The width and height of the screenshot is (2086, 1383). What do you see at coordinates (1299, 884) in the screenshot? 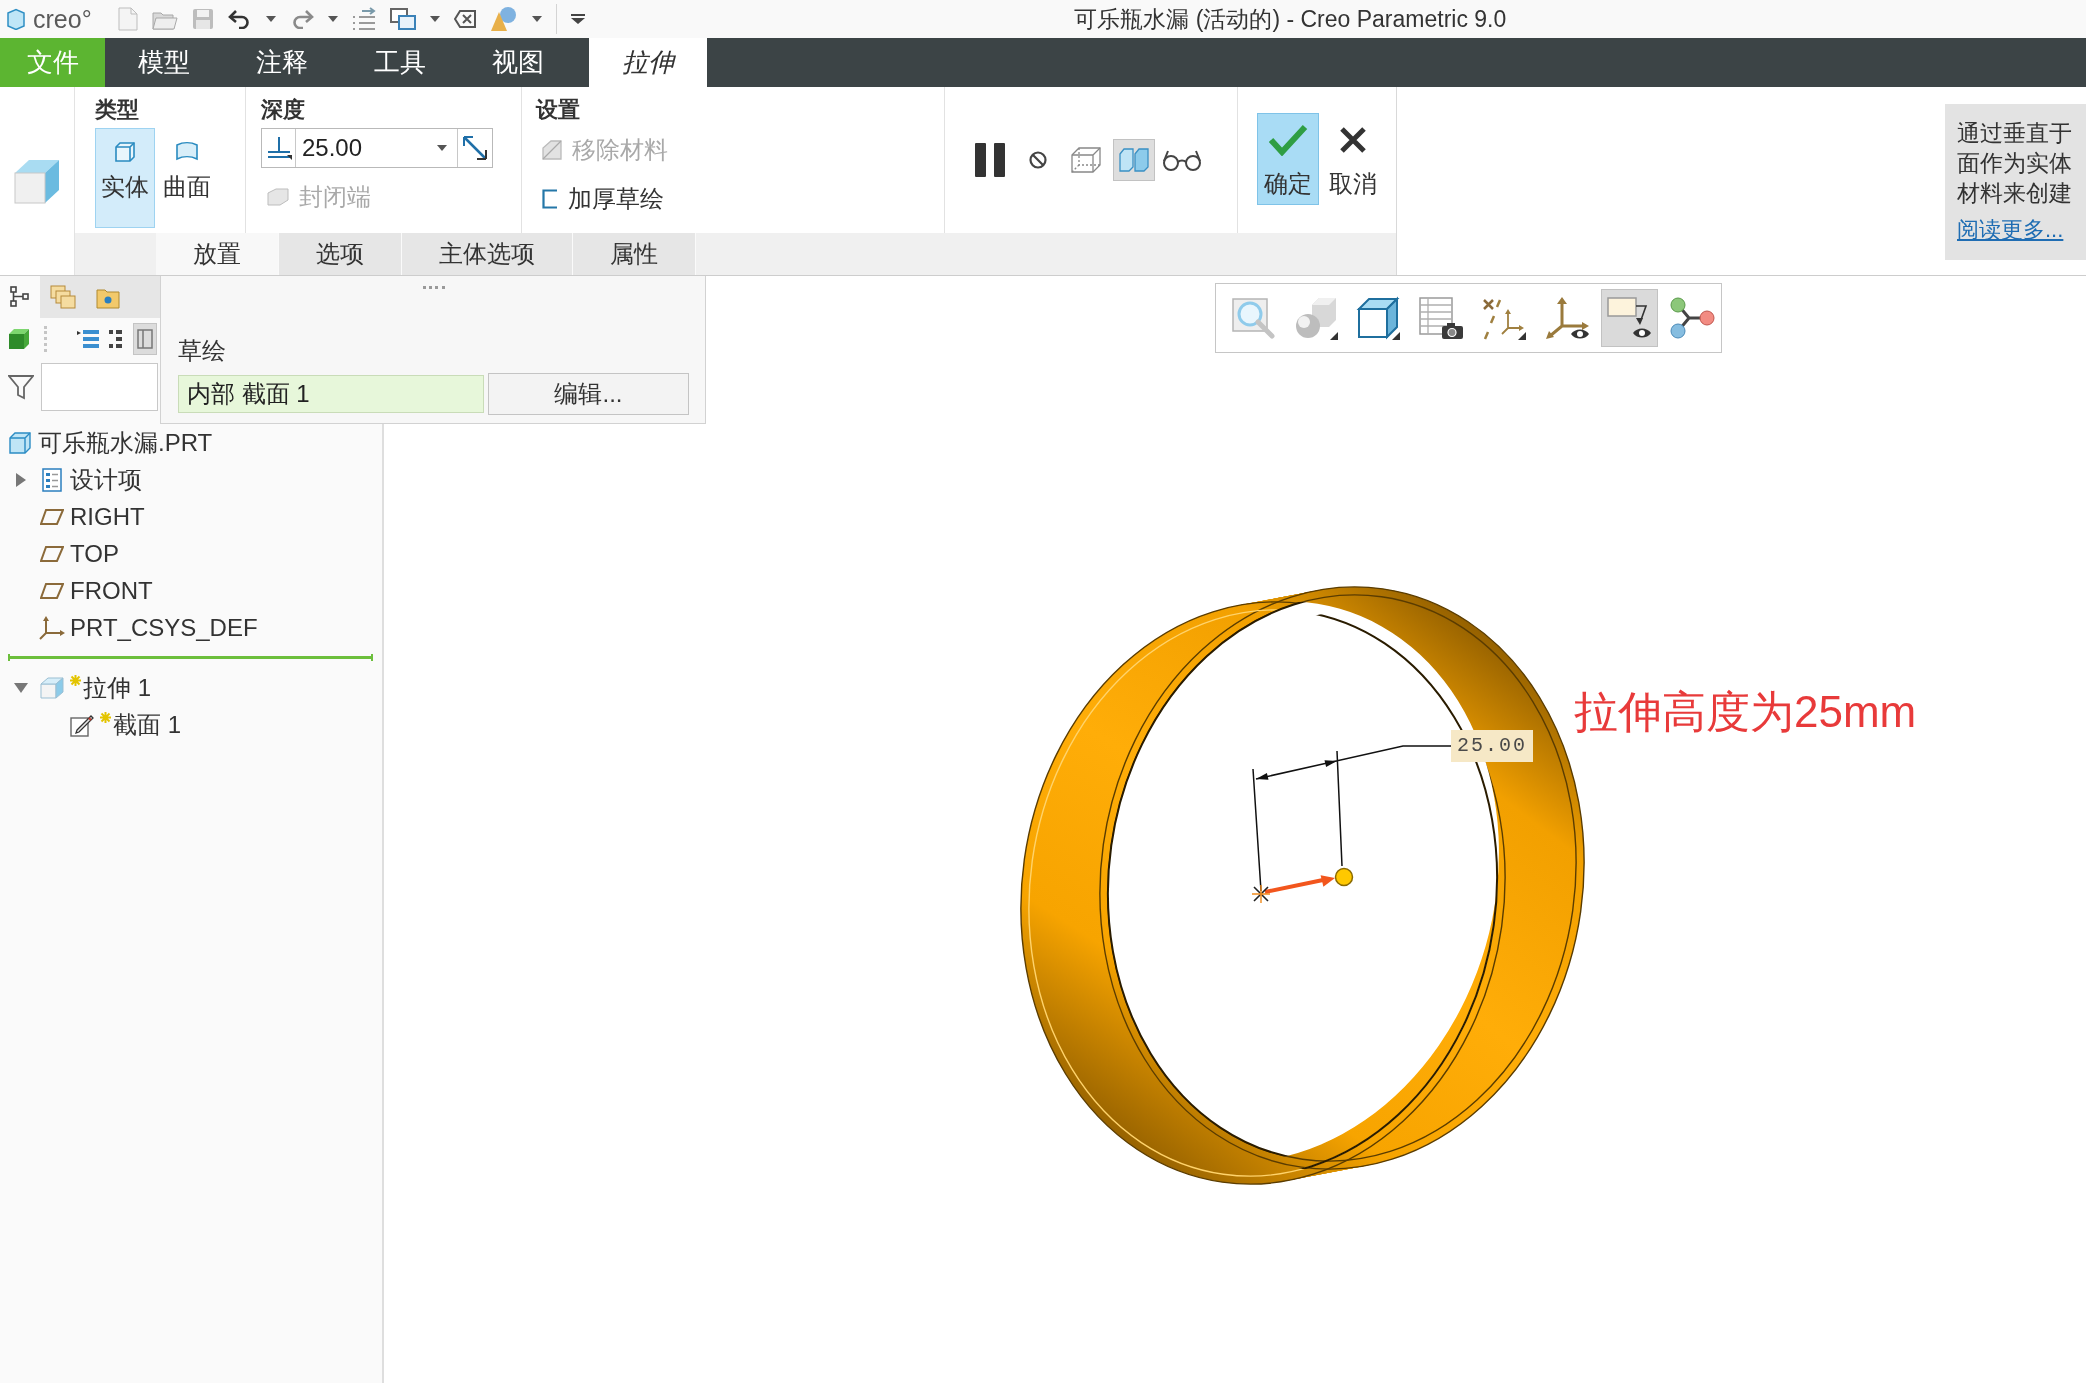
I see `direction-arrow` at bounding box center [1299, 884].